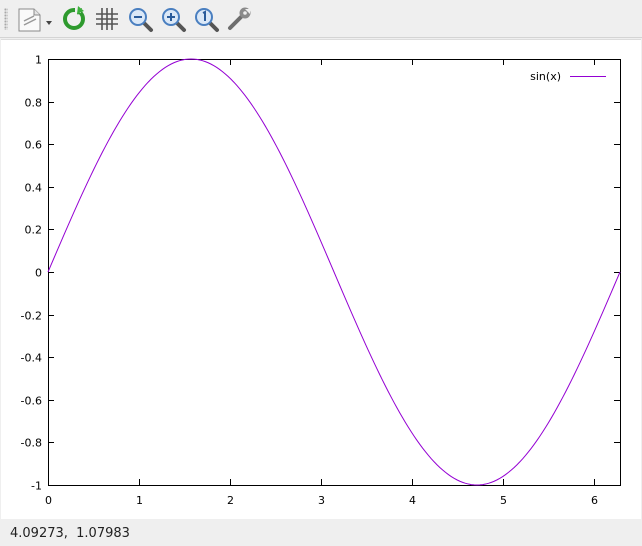 The width and height of the screenshot is (642, 546). What do you see at coordinates (34, 230) in the screenshot?
I see `y-tick-label: 0.2` at bounding box center [34, 230].